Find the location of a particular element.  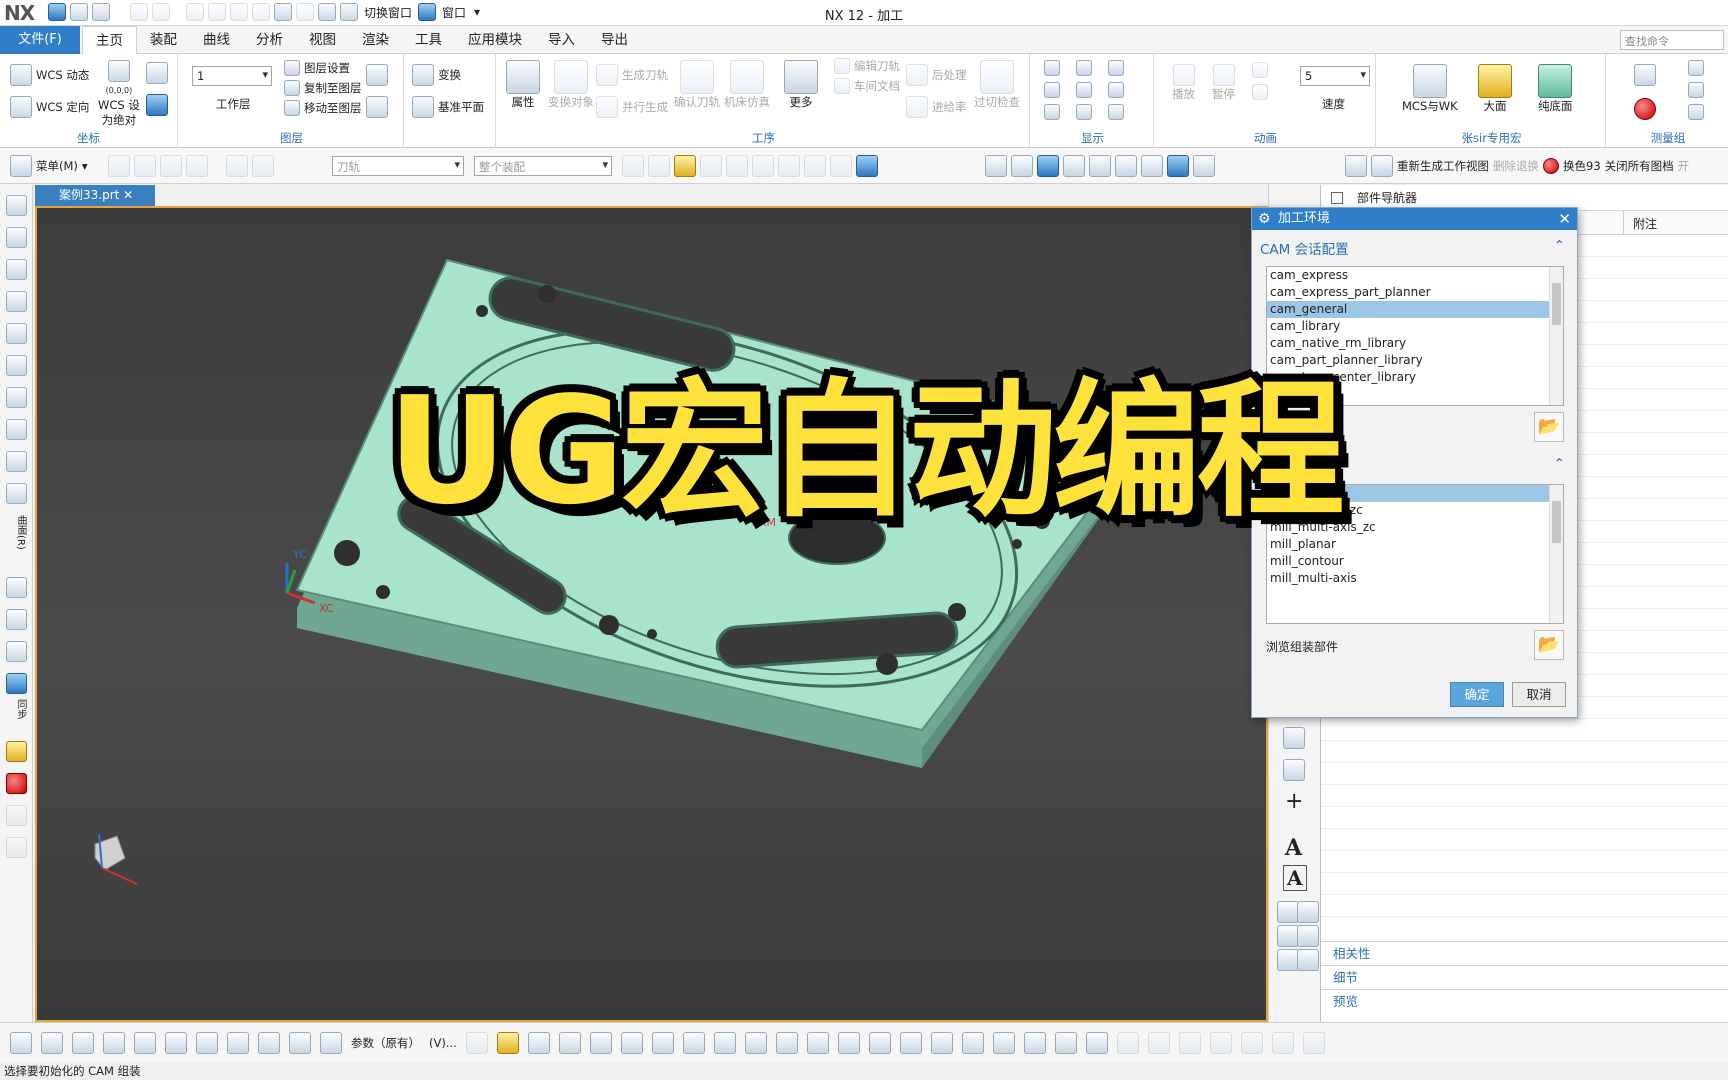

circle-3-icon is located at coordinates (972, 1043).